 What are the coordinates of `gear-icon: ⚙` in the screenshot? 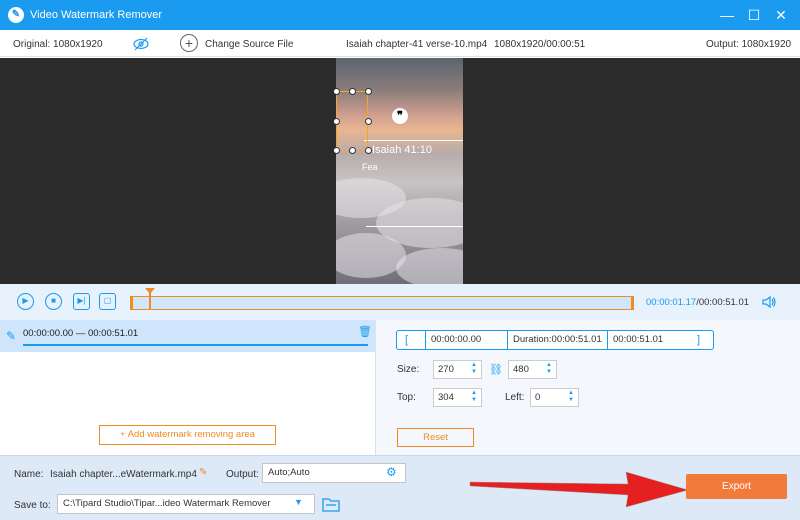 It's located at (391, 472).